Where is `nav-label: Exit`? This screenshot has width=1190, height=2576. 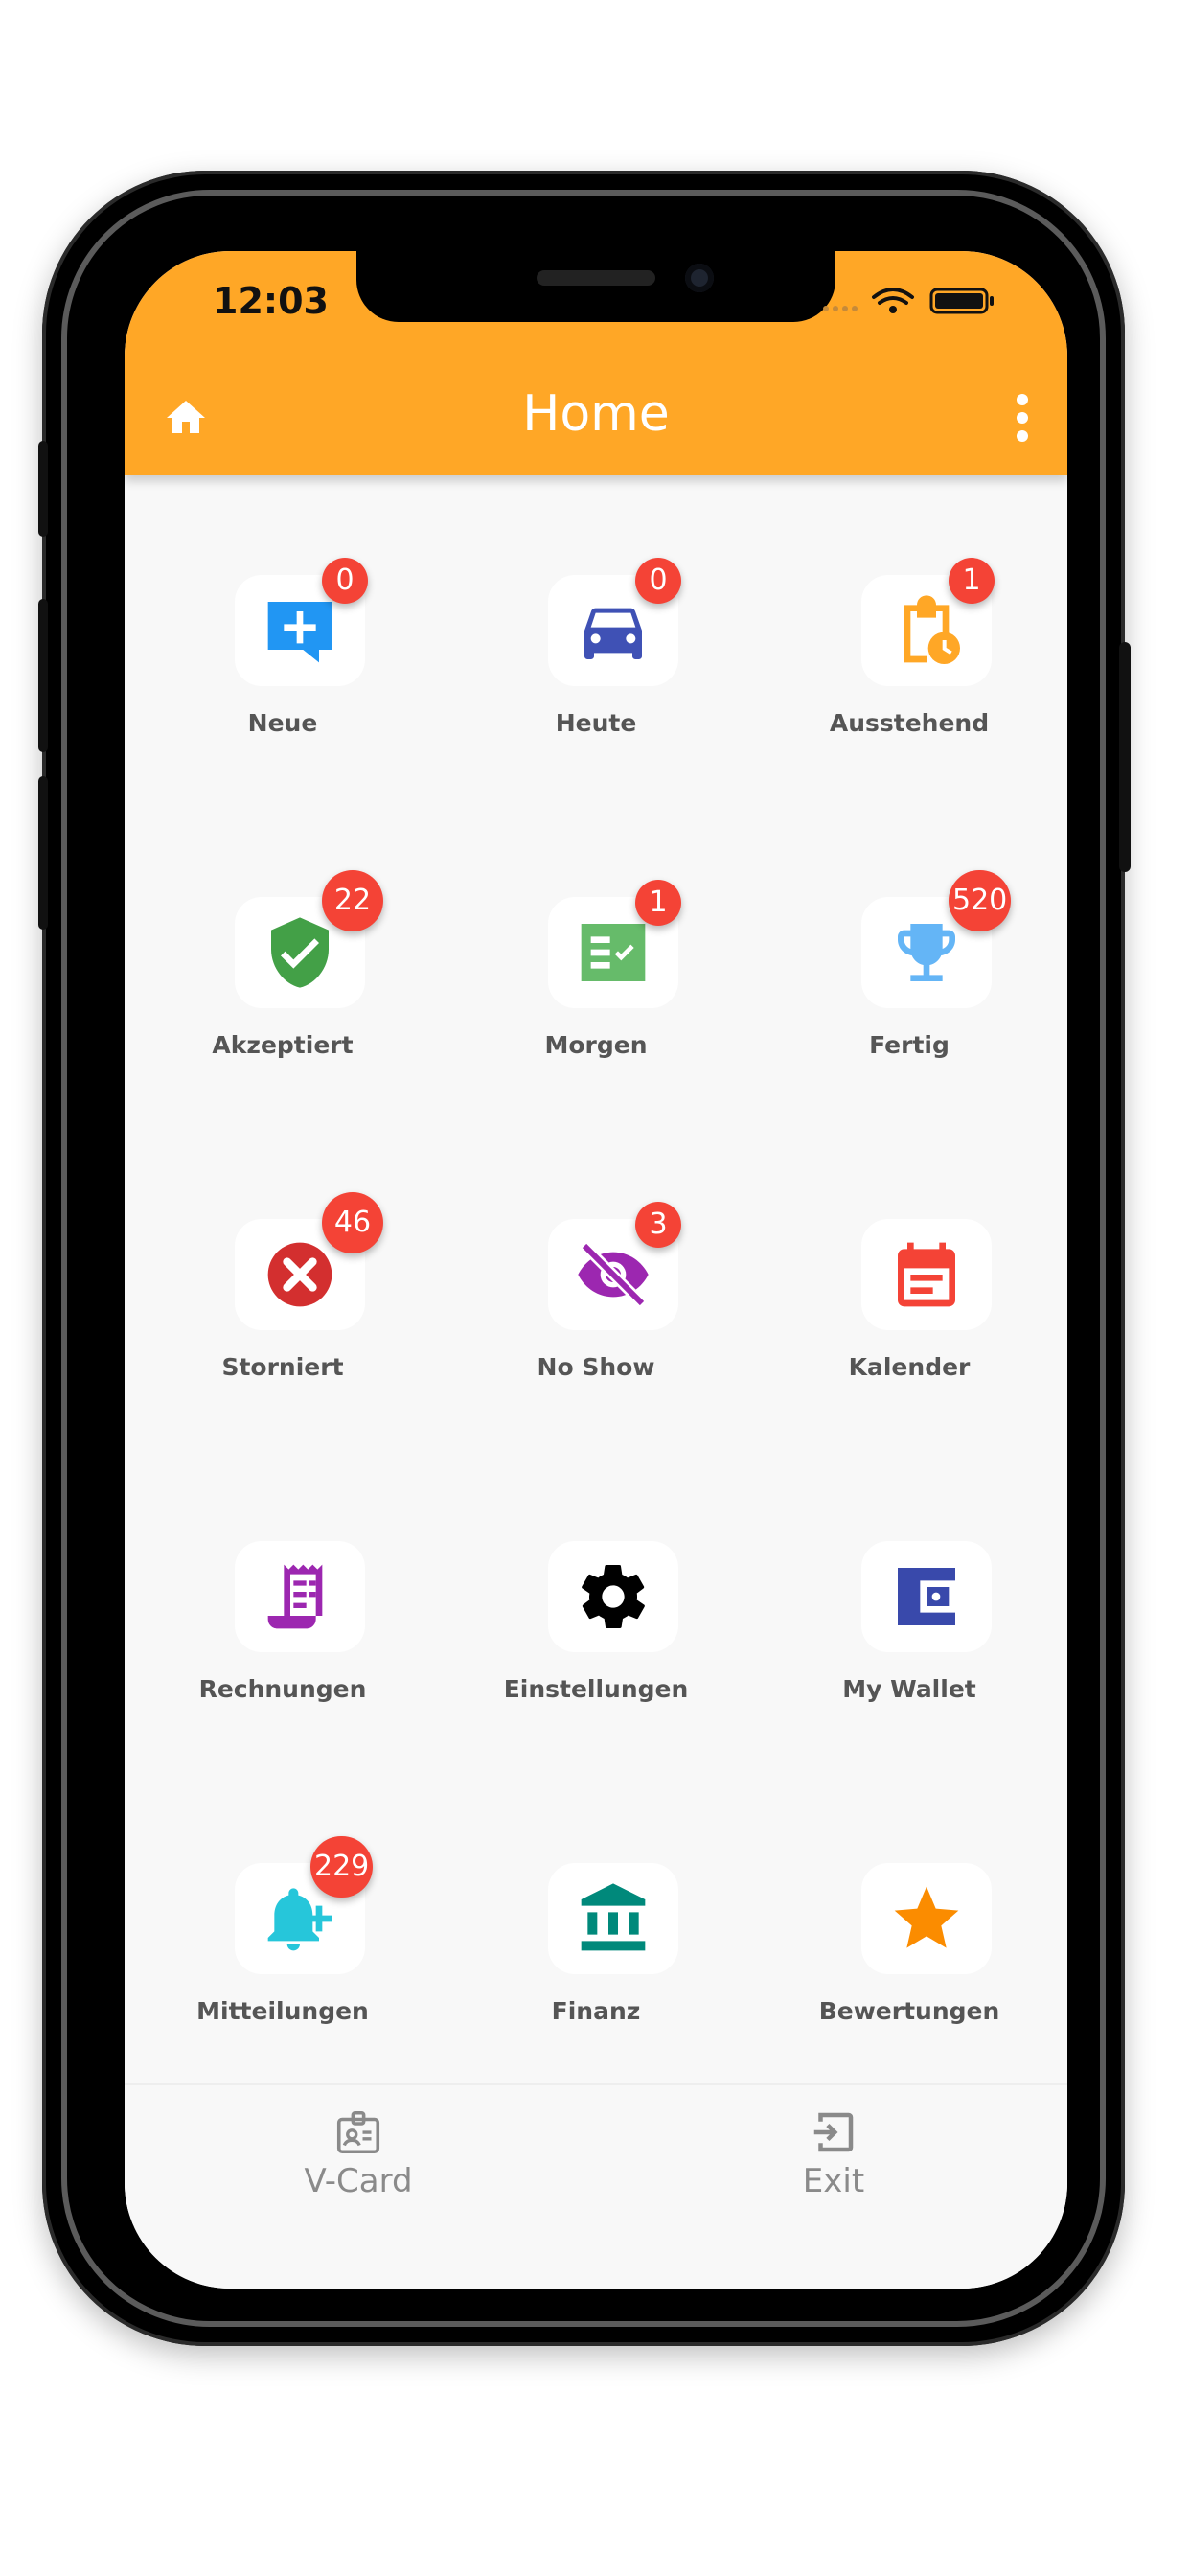 nav-label: Exit is located at coordinates (834, 2181).